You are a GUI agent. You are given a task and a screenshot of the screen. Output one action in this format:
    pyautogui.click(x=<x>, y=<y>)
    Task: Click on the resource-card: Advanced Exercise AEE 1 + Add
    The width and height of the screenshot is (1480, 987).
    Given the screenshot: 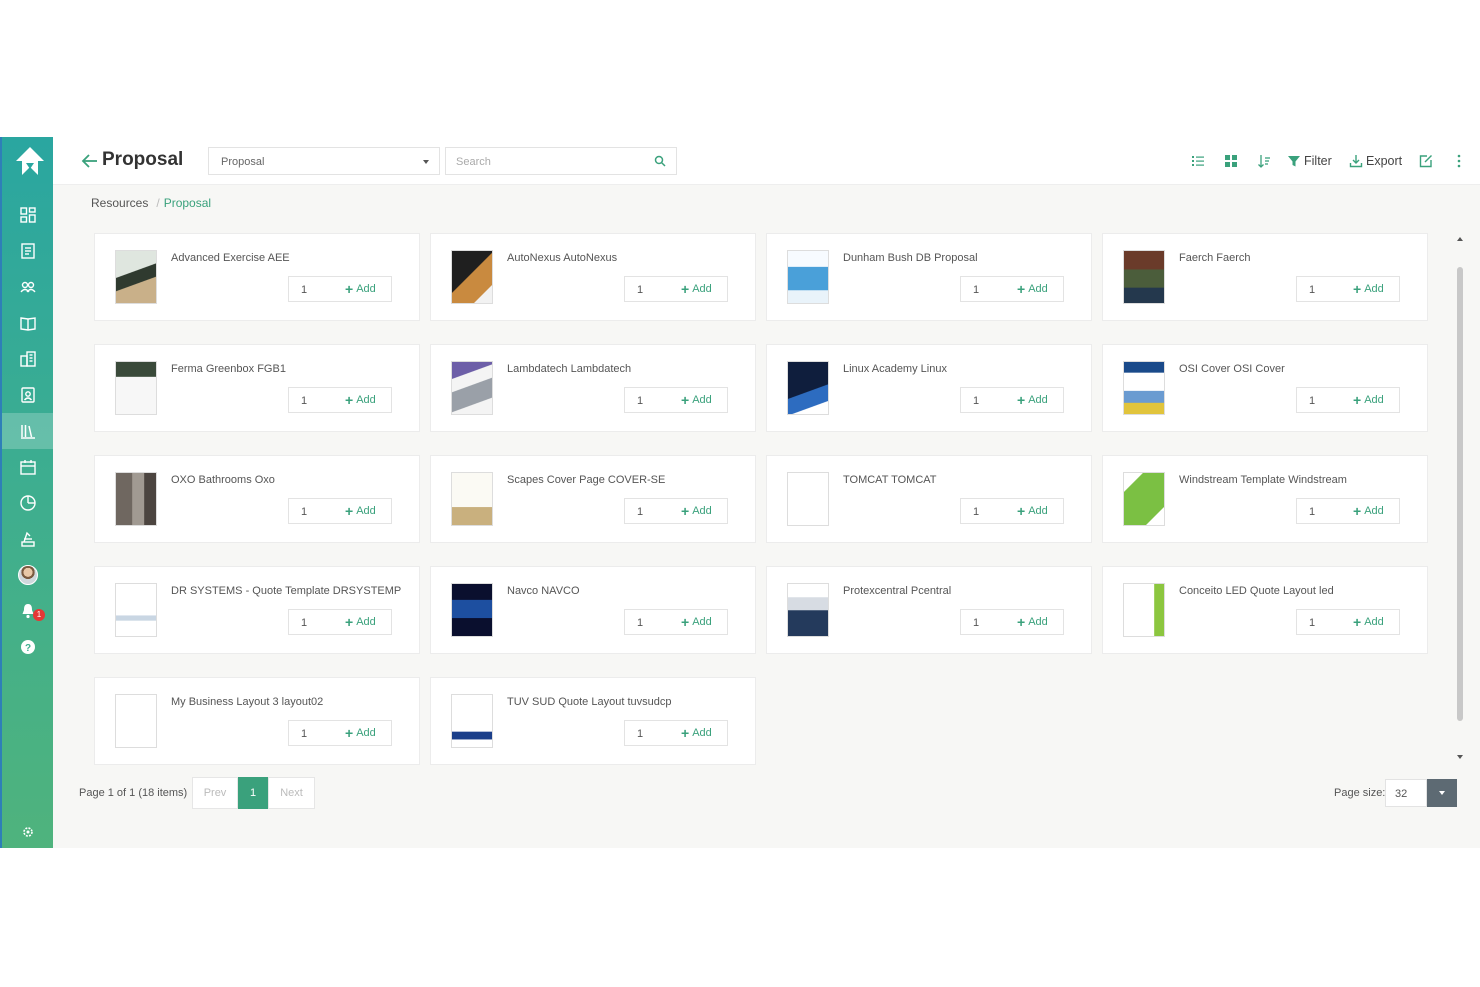 What is the action you would take?
    pyautogui.click(x=257, y=277)
    